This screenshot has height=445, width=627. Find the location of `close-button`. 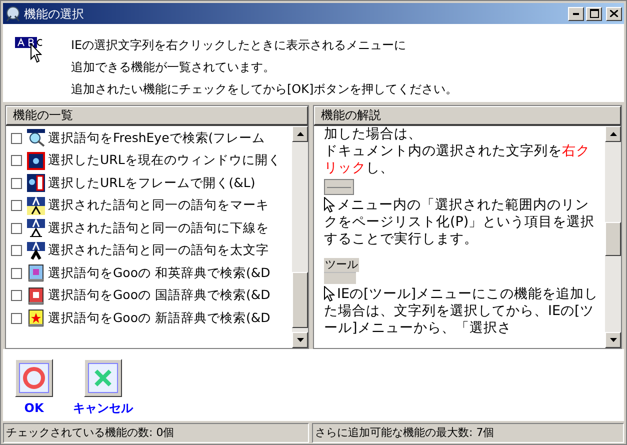

close-button is located at coordinates (614, 13).